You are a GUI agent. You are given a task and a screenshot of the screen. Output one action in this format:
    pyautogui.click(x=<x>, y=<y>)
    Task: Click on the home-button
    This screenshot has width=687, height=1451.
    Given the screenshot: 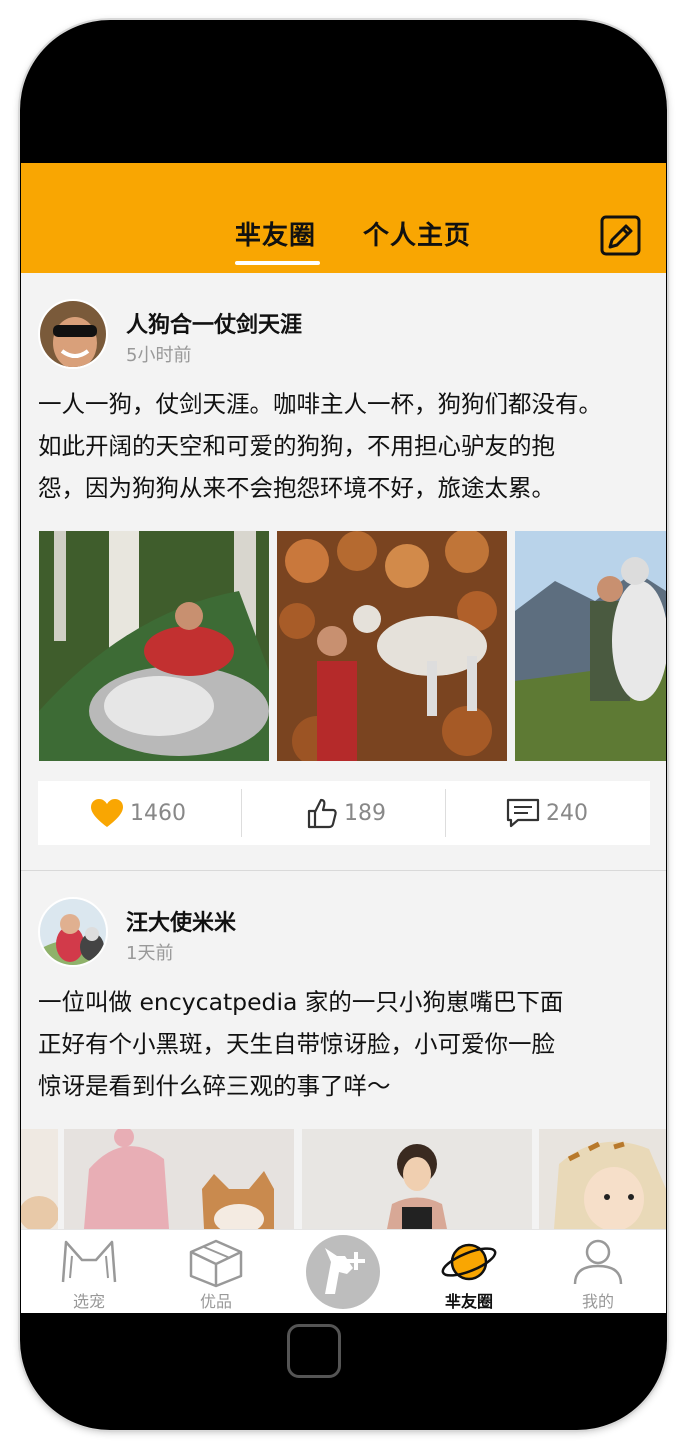 What is the action you would take?
    pyautogui.click(x=314, y=1351)
    